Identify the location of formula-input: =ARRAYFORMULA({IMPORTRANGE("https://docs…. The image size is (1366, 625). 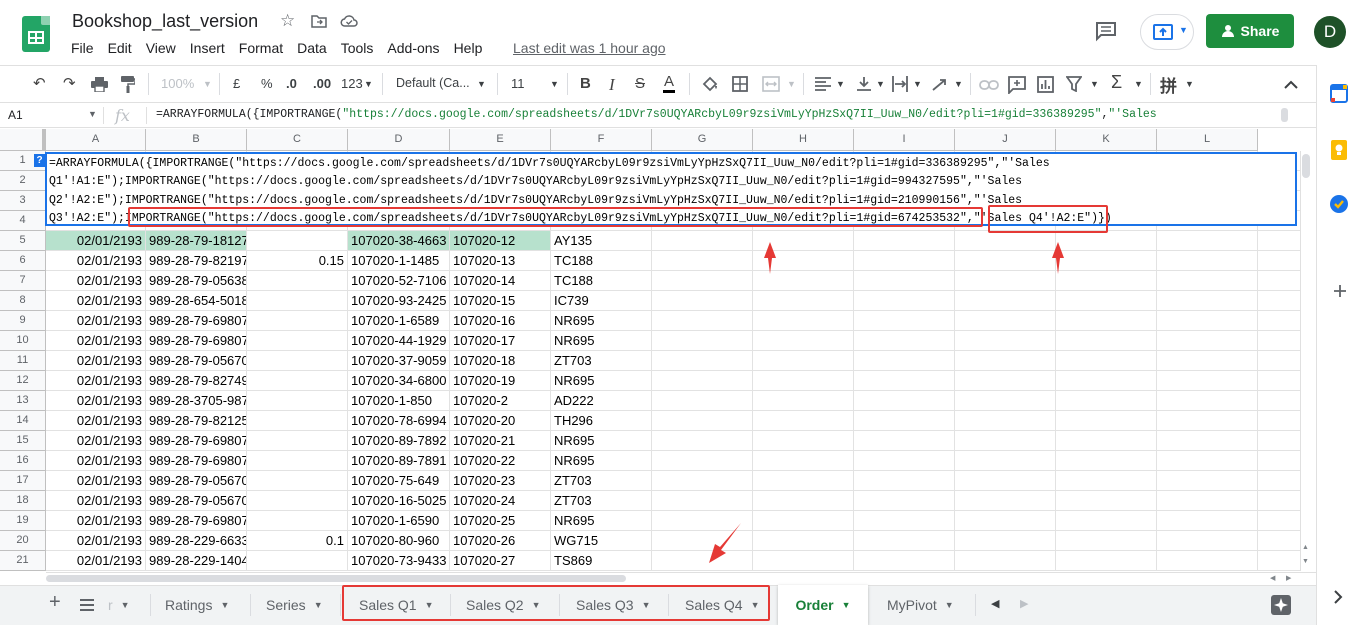
(716, 114).